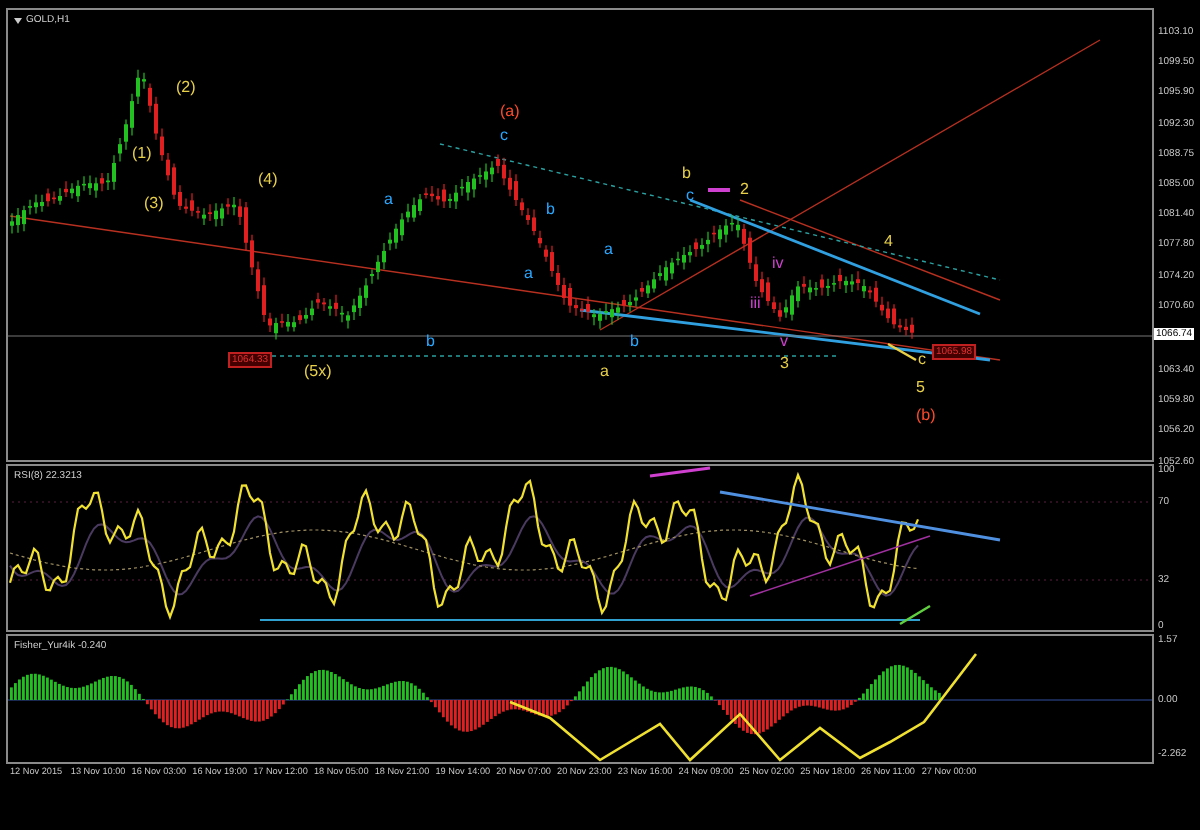 The height and width of the screenshot is (830, 1200). What do you see at coordinates (510, 111) in the screenshot?
I see `wave-label: (a)` at bounding box center [510, 111].